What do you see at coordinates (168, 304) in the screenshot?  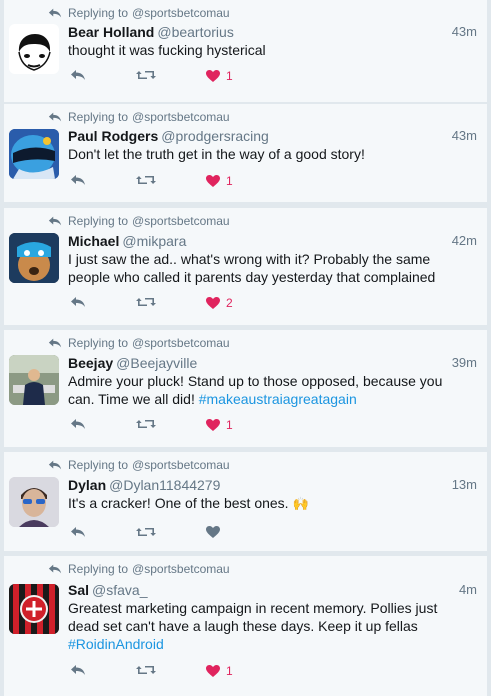 I see `action-bar: 2` at bounding box center [168, 304].